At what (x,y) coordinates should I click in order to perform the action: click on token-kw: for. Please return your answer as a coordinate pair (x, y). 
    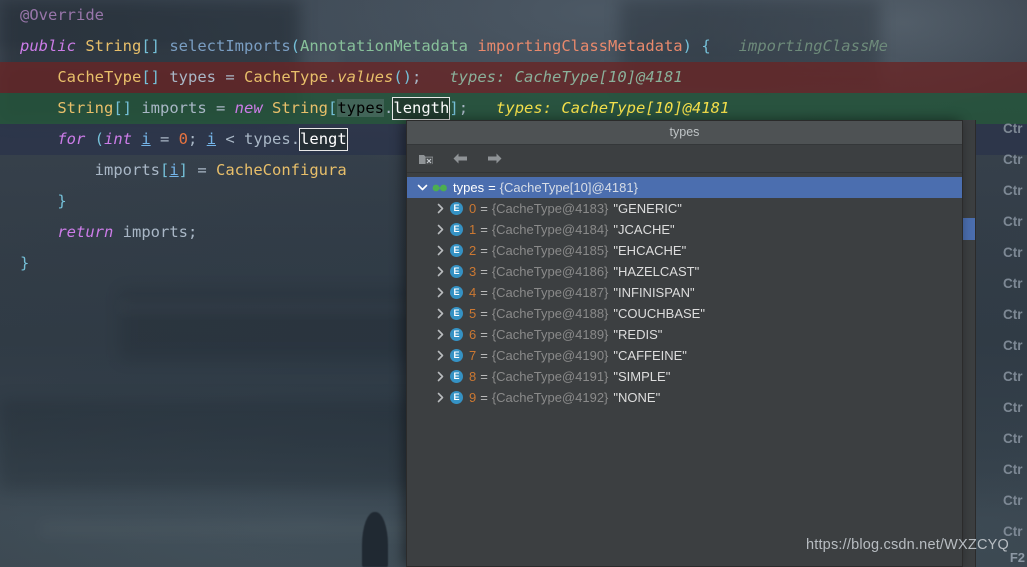
    Looking at the image, I should click on (76, 139).